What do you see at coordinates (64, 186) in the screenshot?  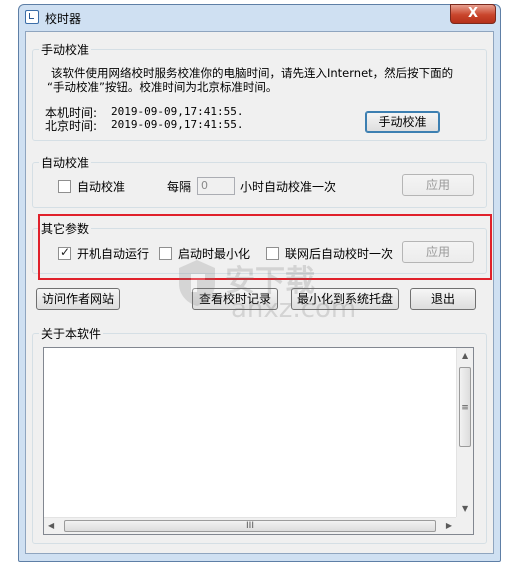 I see `auto-calibrate-checkbox` at bounding box center [64, 186].